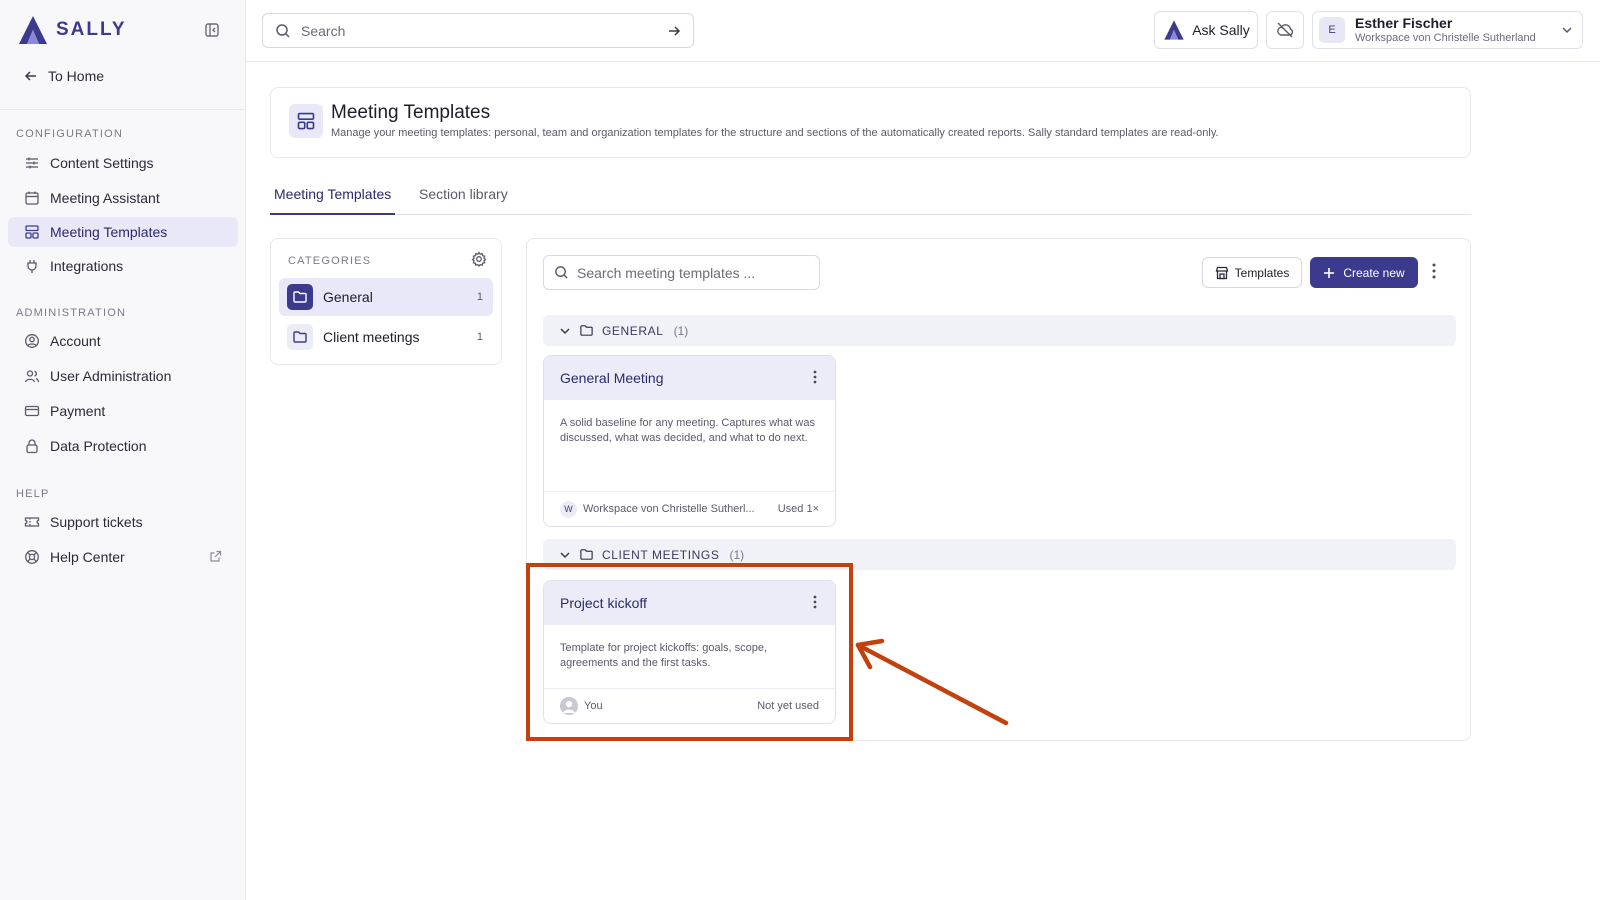 The image size is (1600, 900). I want to click on sidebar-item-meeting-templates: Meeting Templates, so click(123, 232).